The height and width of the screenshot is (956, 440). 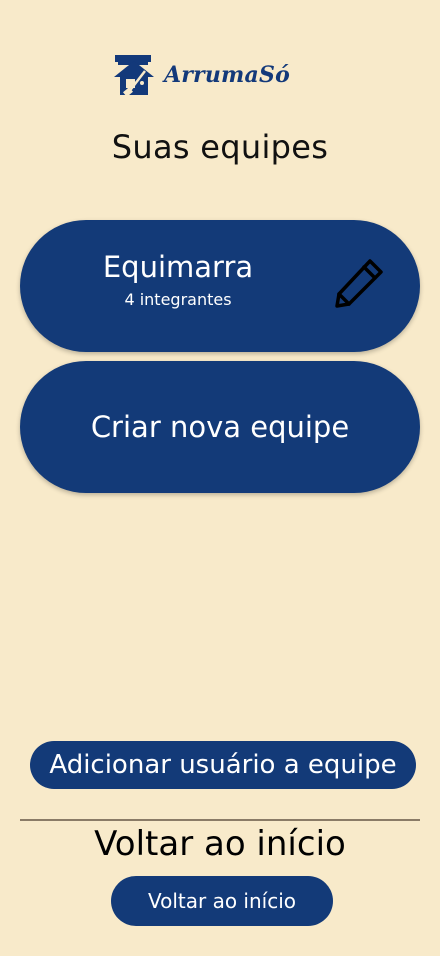 What do you see at coordinates (220, 820) in the screenshot?
I see `divider` at bounding box center [220, 820].